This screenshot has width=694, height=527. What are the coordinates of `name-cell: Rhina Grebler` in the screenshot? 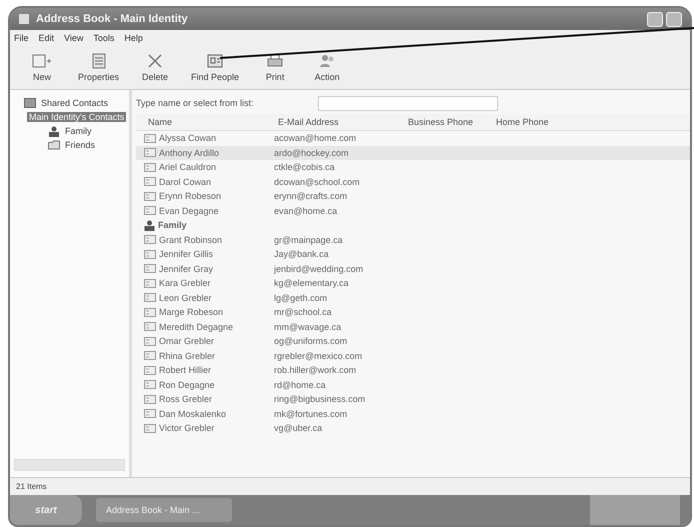 It's located at (201, 355).